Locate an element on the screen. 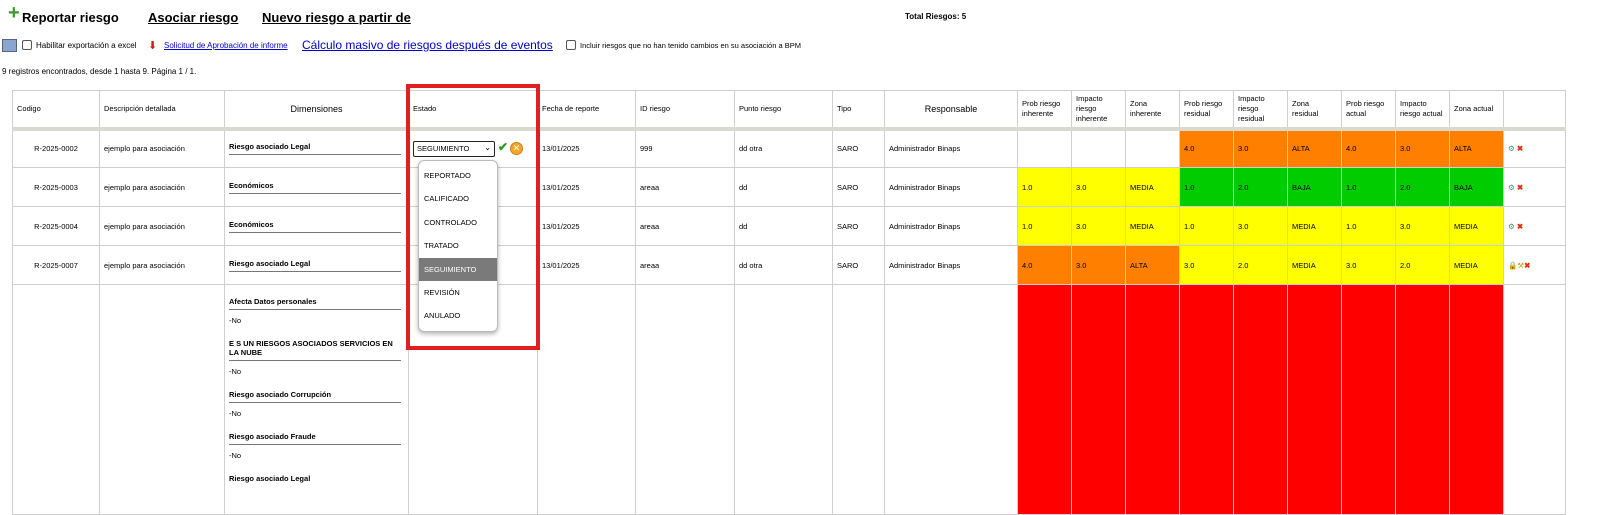  col-punto: Punto riesgo is located at coordinates (783, 110).